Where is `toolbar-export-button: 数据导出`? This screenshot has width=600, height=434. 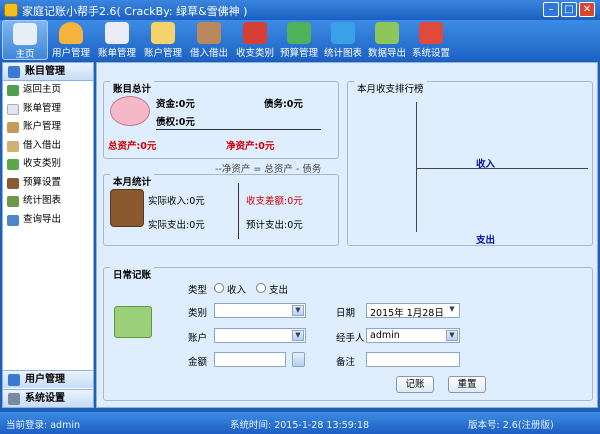 toolbar-export-button: 数据导出 is located at coordinates (387, 40).